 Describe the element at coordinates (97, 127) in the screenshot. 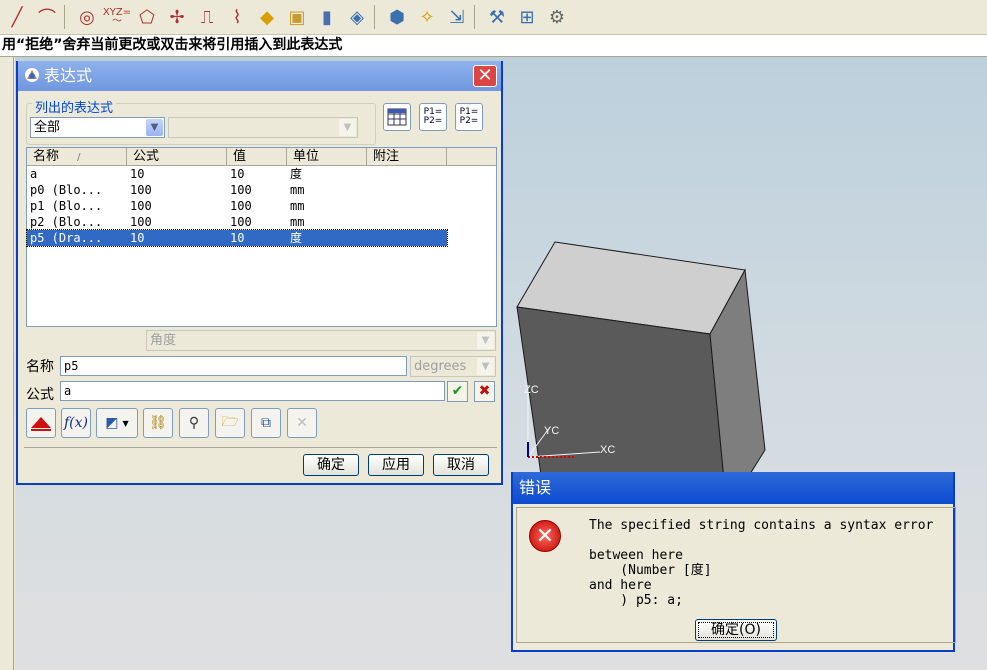

I see `filter-select: 全部 ▼` at that location.